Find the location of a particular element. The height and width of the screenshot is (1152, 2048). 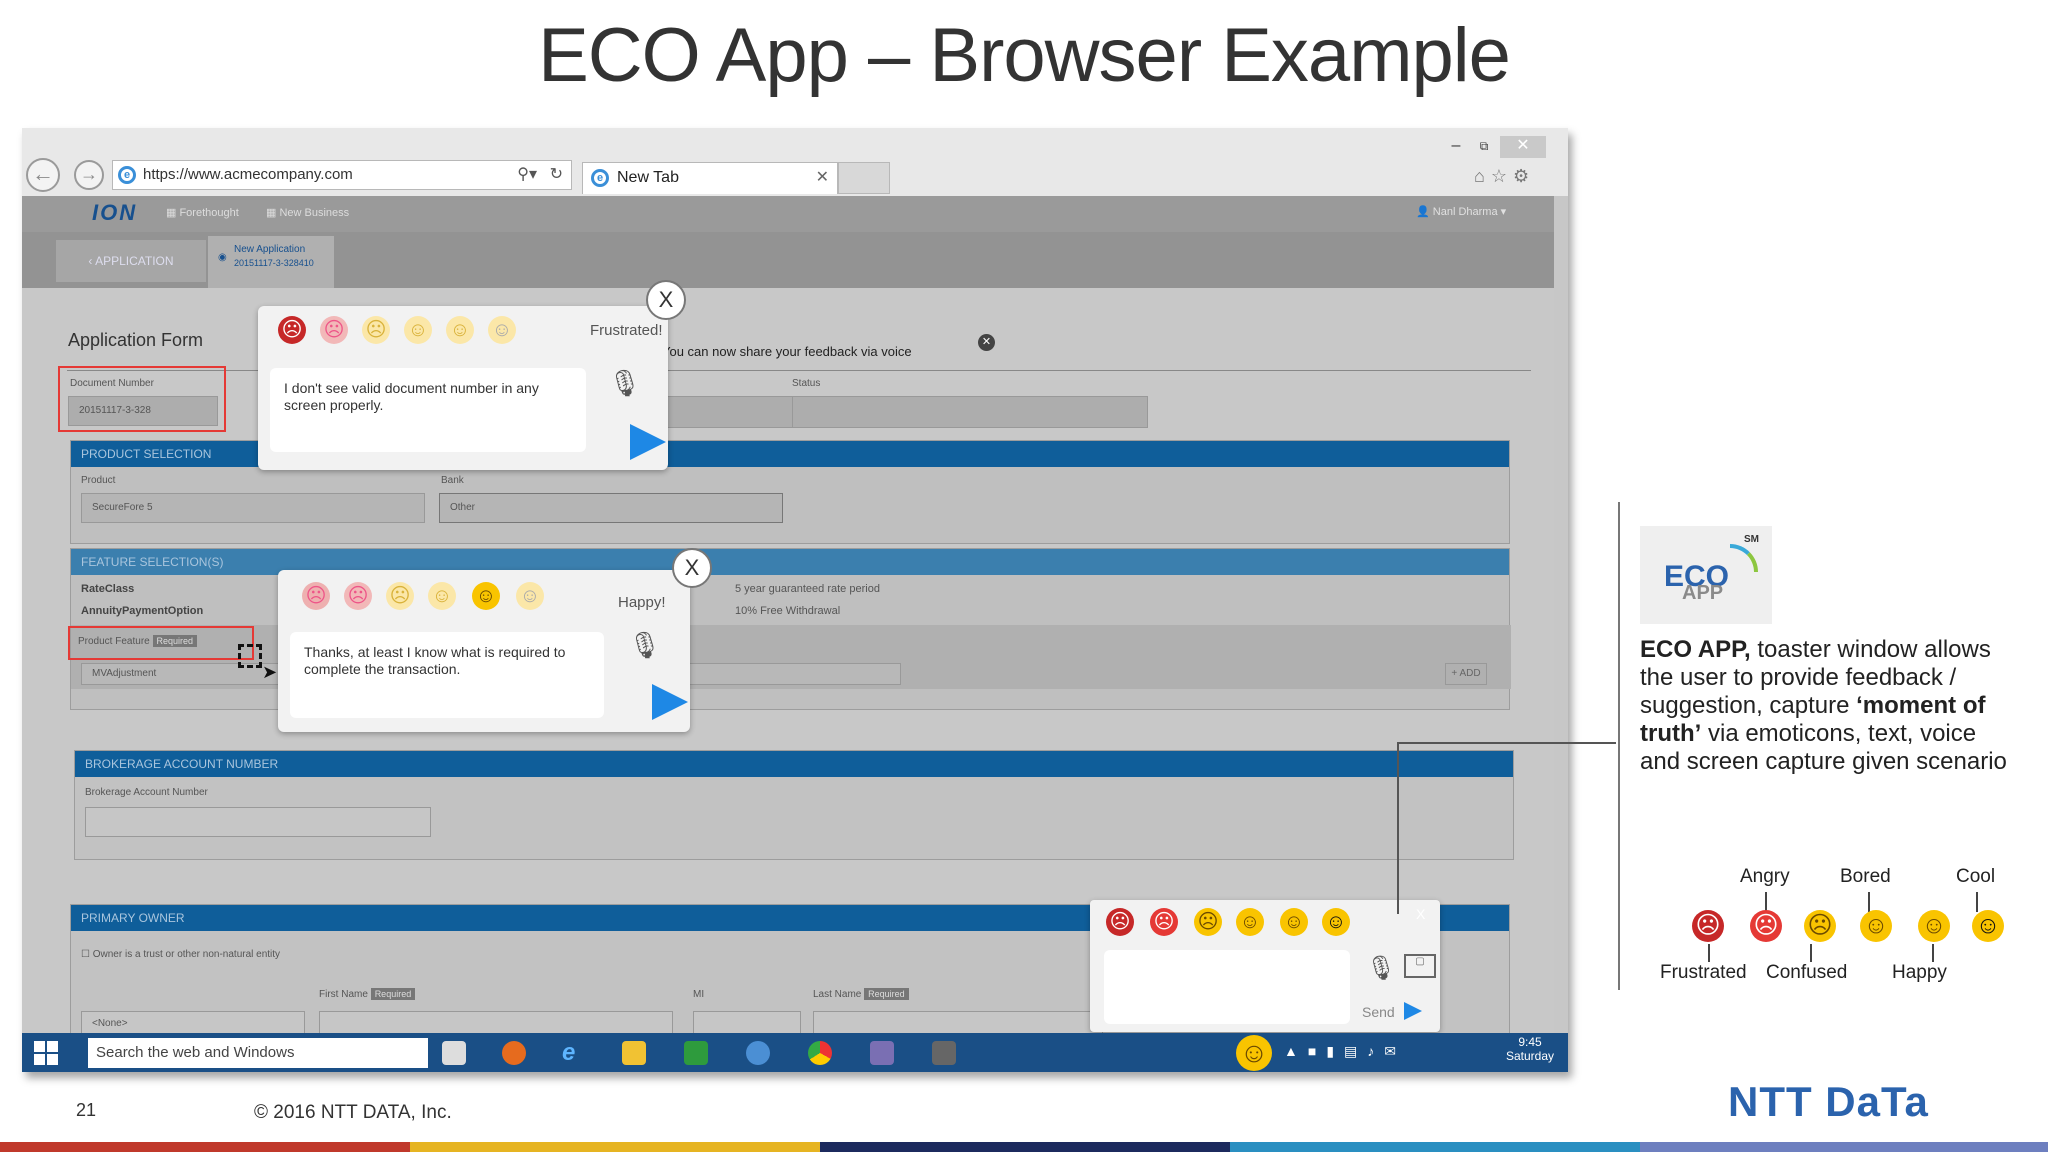

network-icon is located at coordinates (758, 1053).